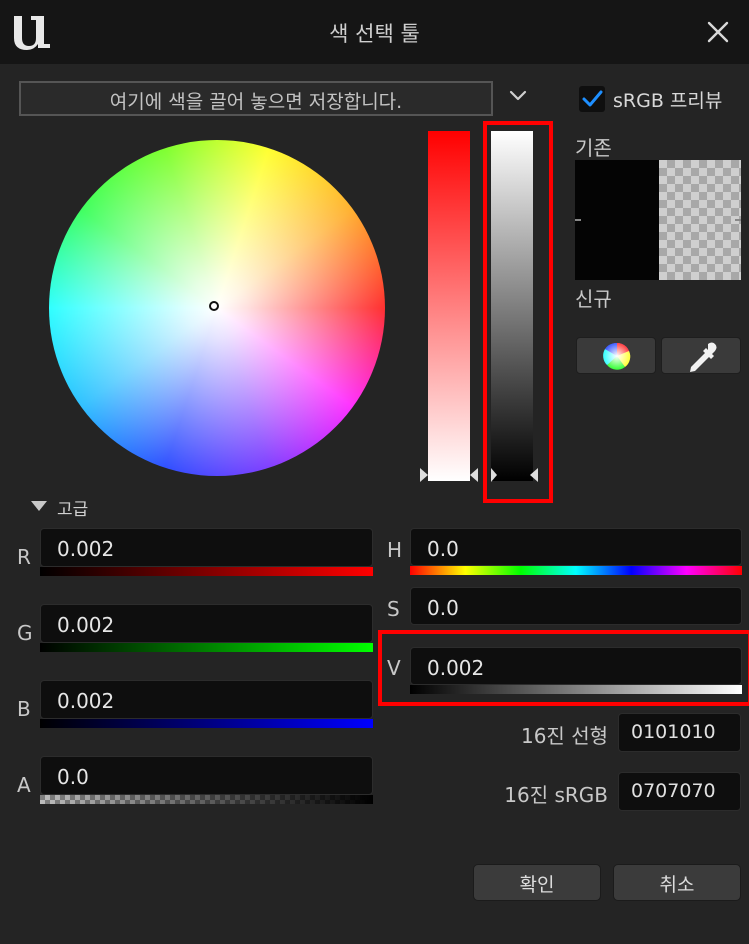 The image size is (749, 944). What do you see at coordinates (677, 882) in the screenshot?
I see `cancel-button: 취소` at bounding box center [677, 882].